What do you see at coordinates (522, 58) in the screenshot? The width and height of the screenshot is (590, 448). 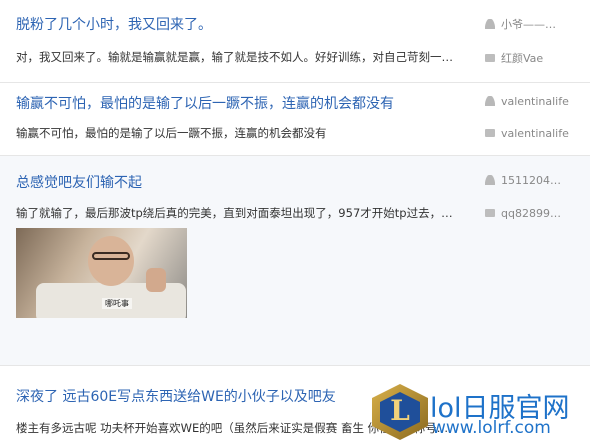 I see `last-reply-name: 红颜Vae` at bounding box center [522, 58].